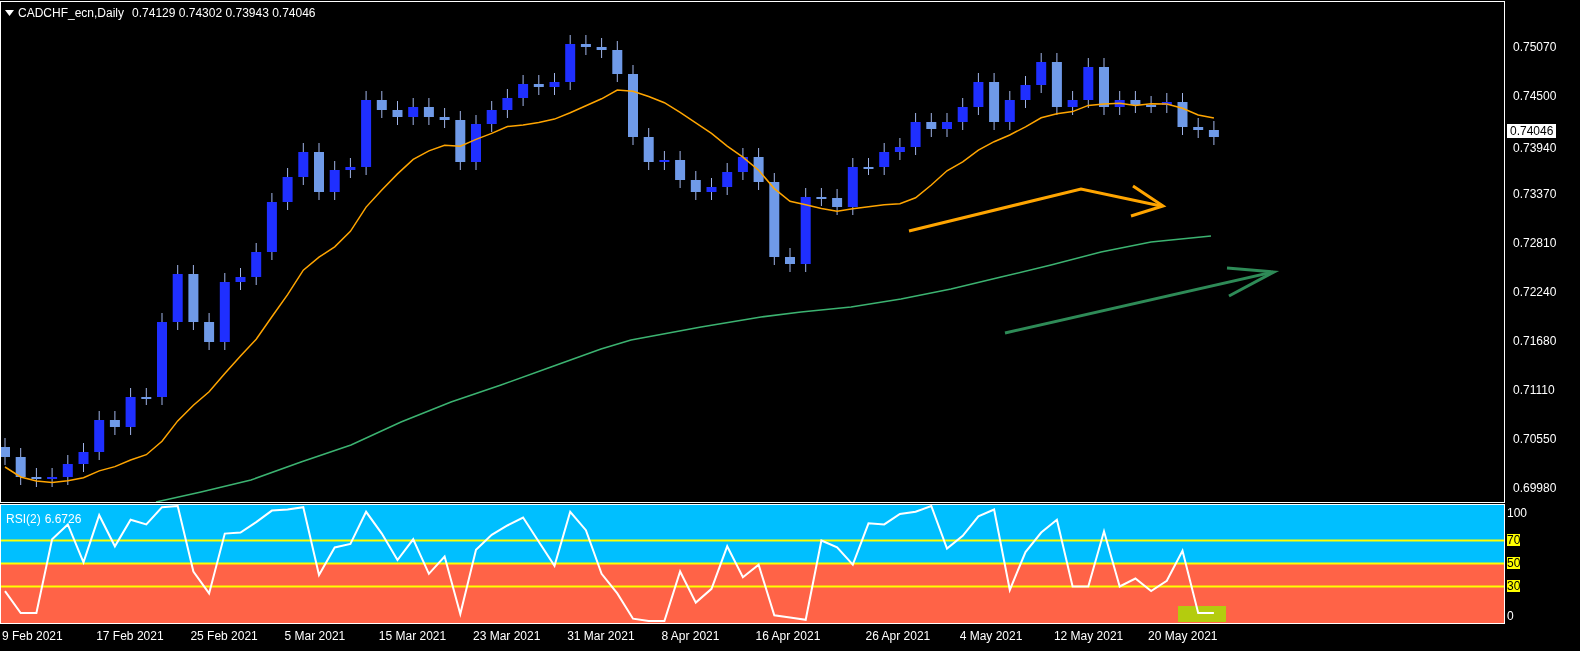 This screenshot has height=651, width=1580. Describe the element at coordinates (690, 636) in the screenshot. I see `date-axis-label: 8 Apr 2021` at that location.